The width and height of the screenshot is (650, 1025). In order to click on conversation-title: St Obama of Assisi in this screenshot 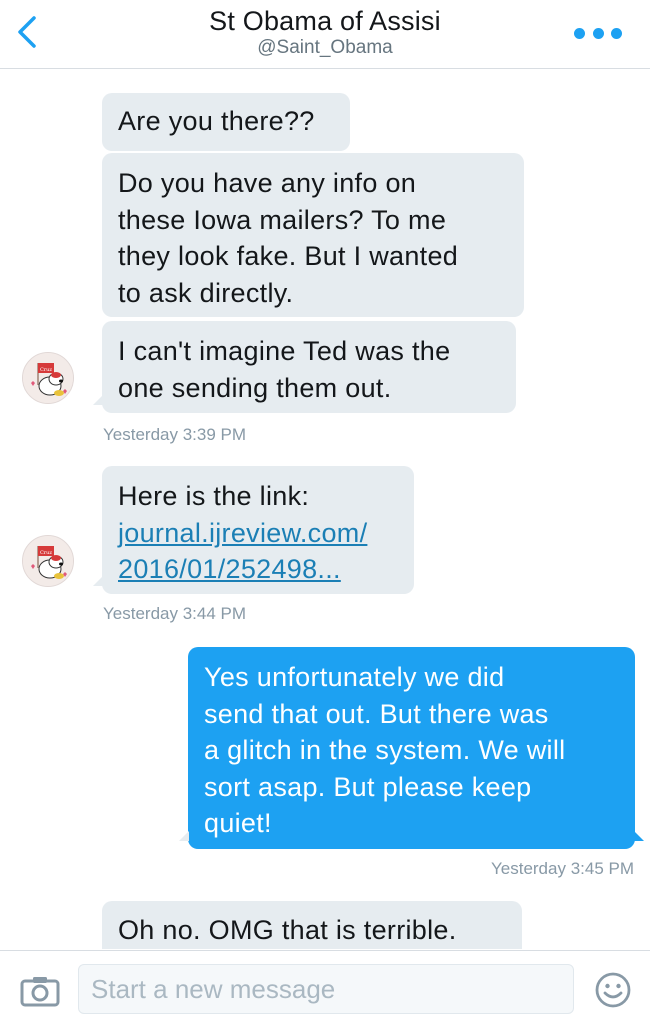, I will do `click(325, 21)`.